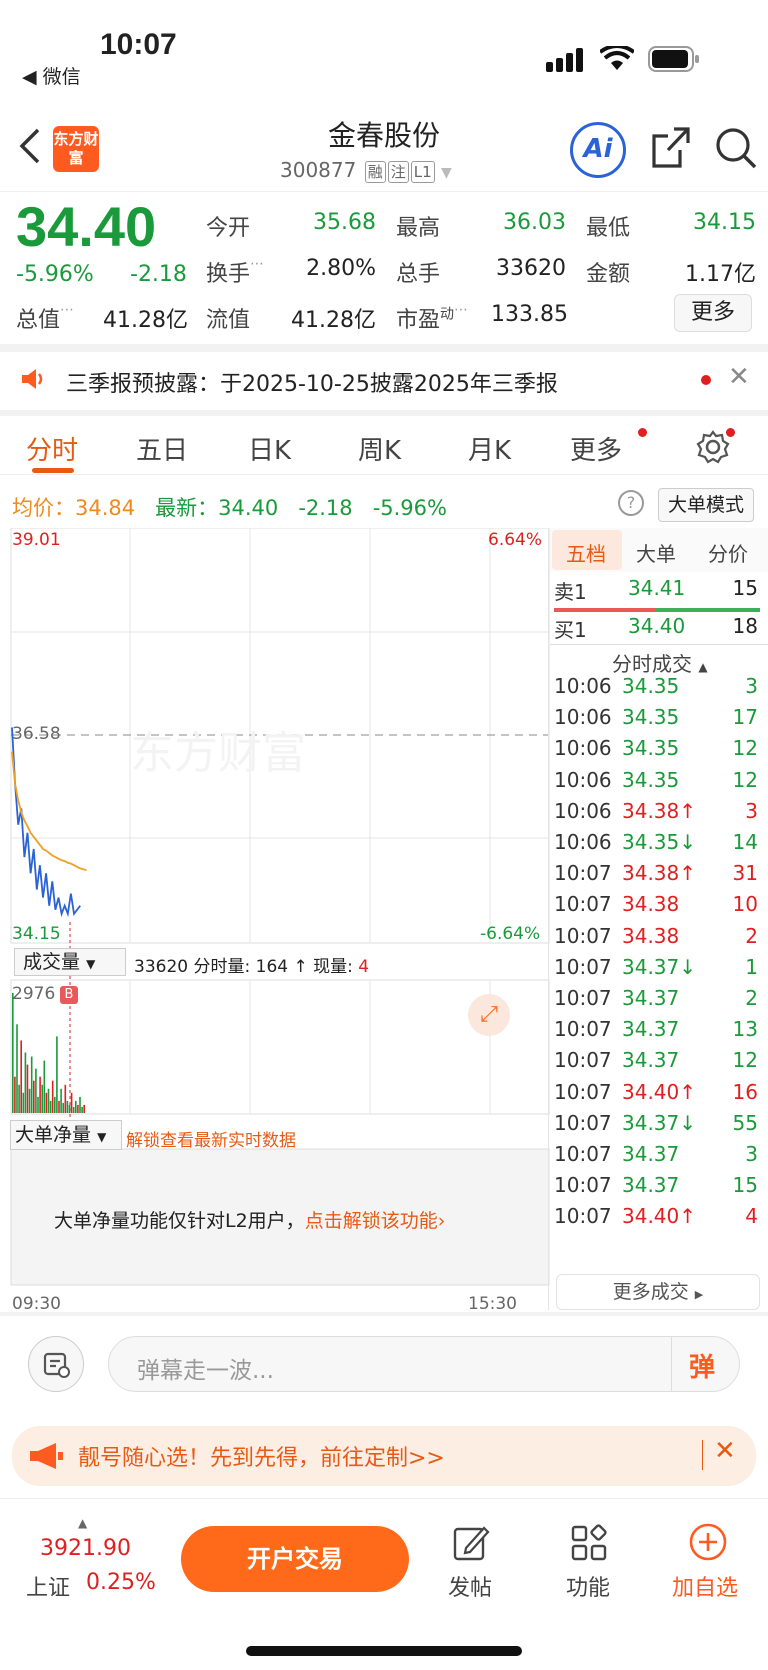 The height and width of the screenshot is (1670, 768). I want to click on trade-row: 10:07 34.38↑ 31, so click(656, 873).